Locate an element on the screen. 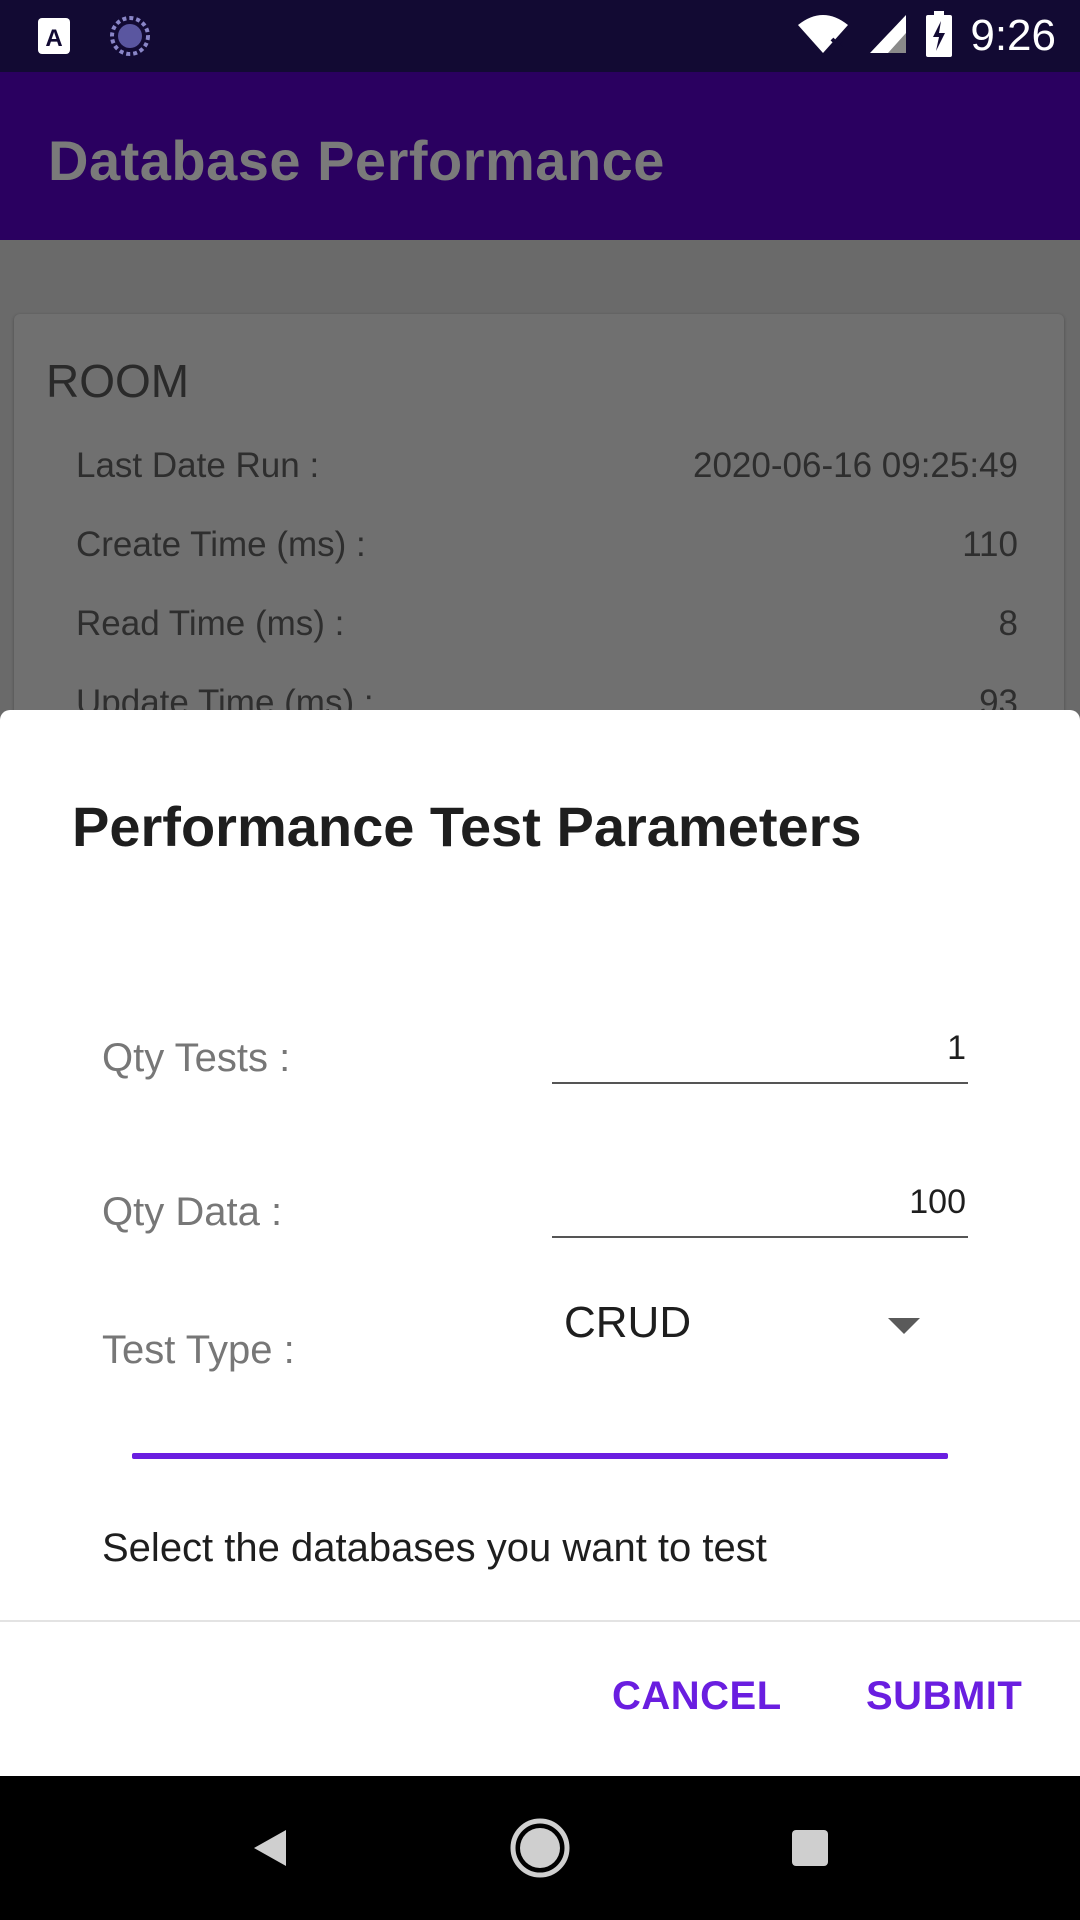 This screenshot has height=1920, width=1080. qty-data-input is located at coordinates (760, 1205).